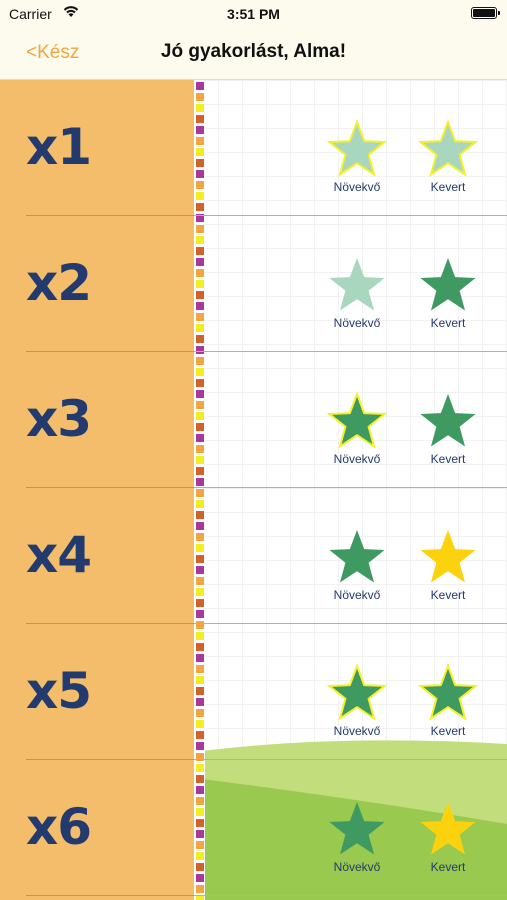  I want to click on row-divider-left, so click(110, 895).